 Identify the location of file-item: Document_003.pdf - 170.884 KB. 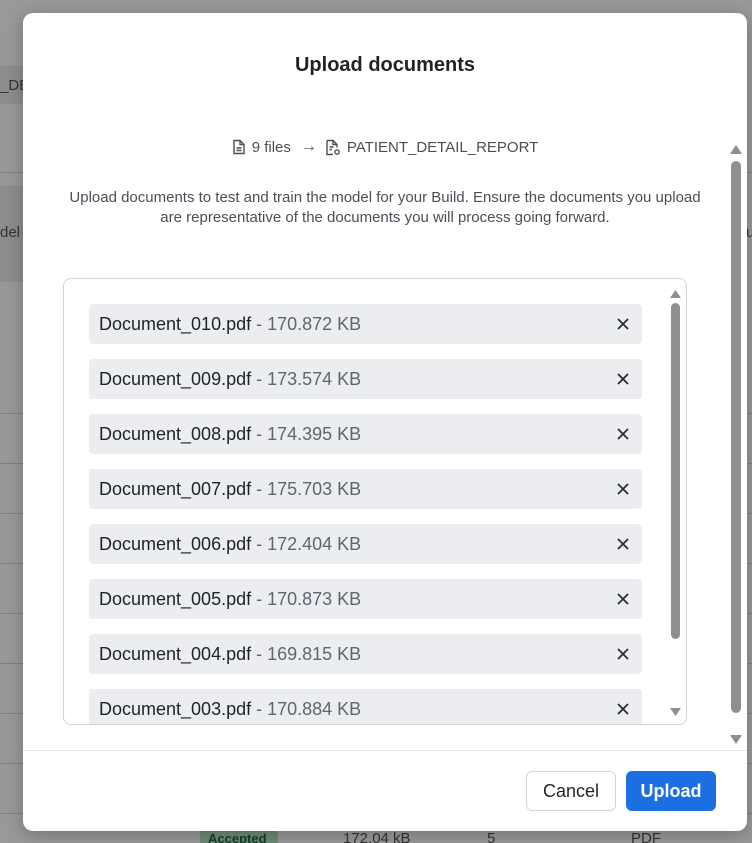
(365, 706).